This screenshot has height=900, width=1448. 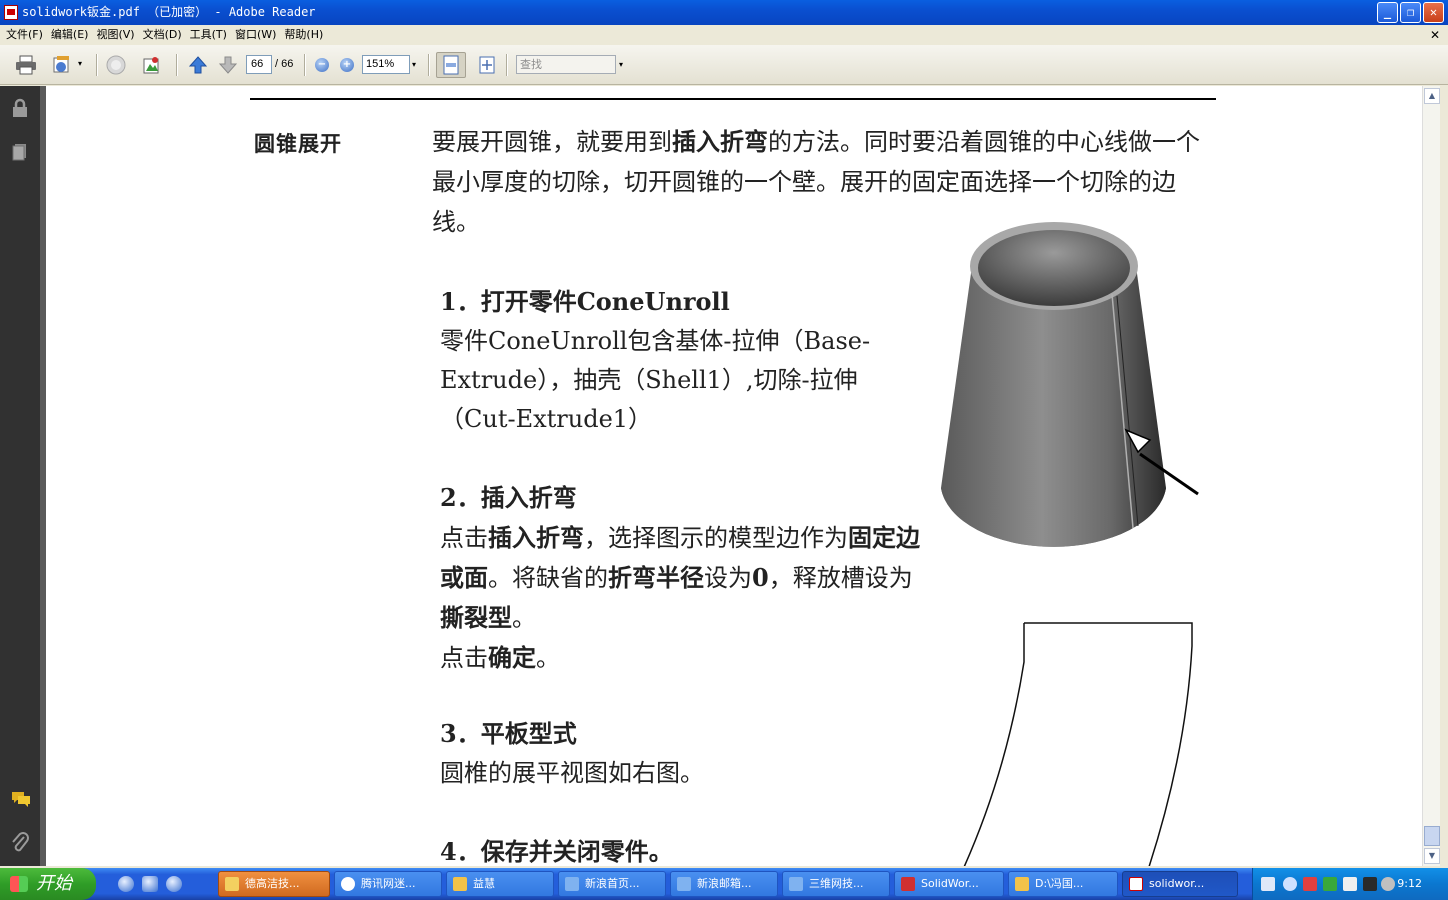 What do you see at coordinates (685, 753) in the screenshot?
I see `step-3: 3．平板型式 圆椎的展平视图如右图。` at bounding box center [685, 753].